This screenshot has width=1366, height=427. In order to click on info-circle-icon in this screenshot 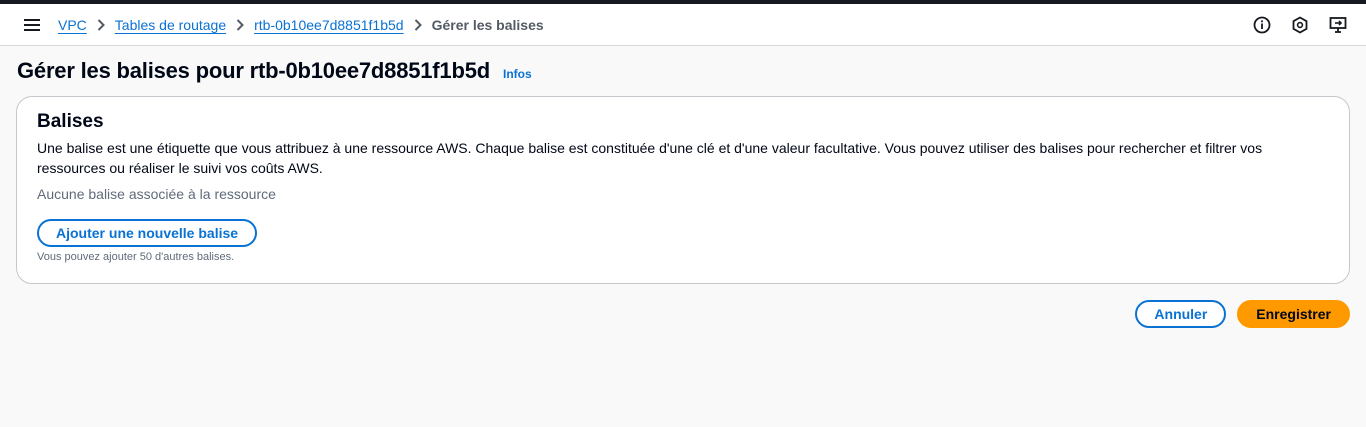, I will do `click(1262, 25)`.